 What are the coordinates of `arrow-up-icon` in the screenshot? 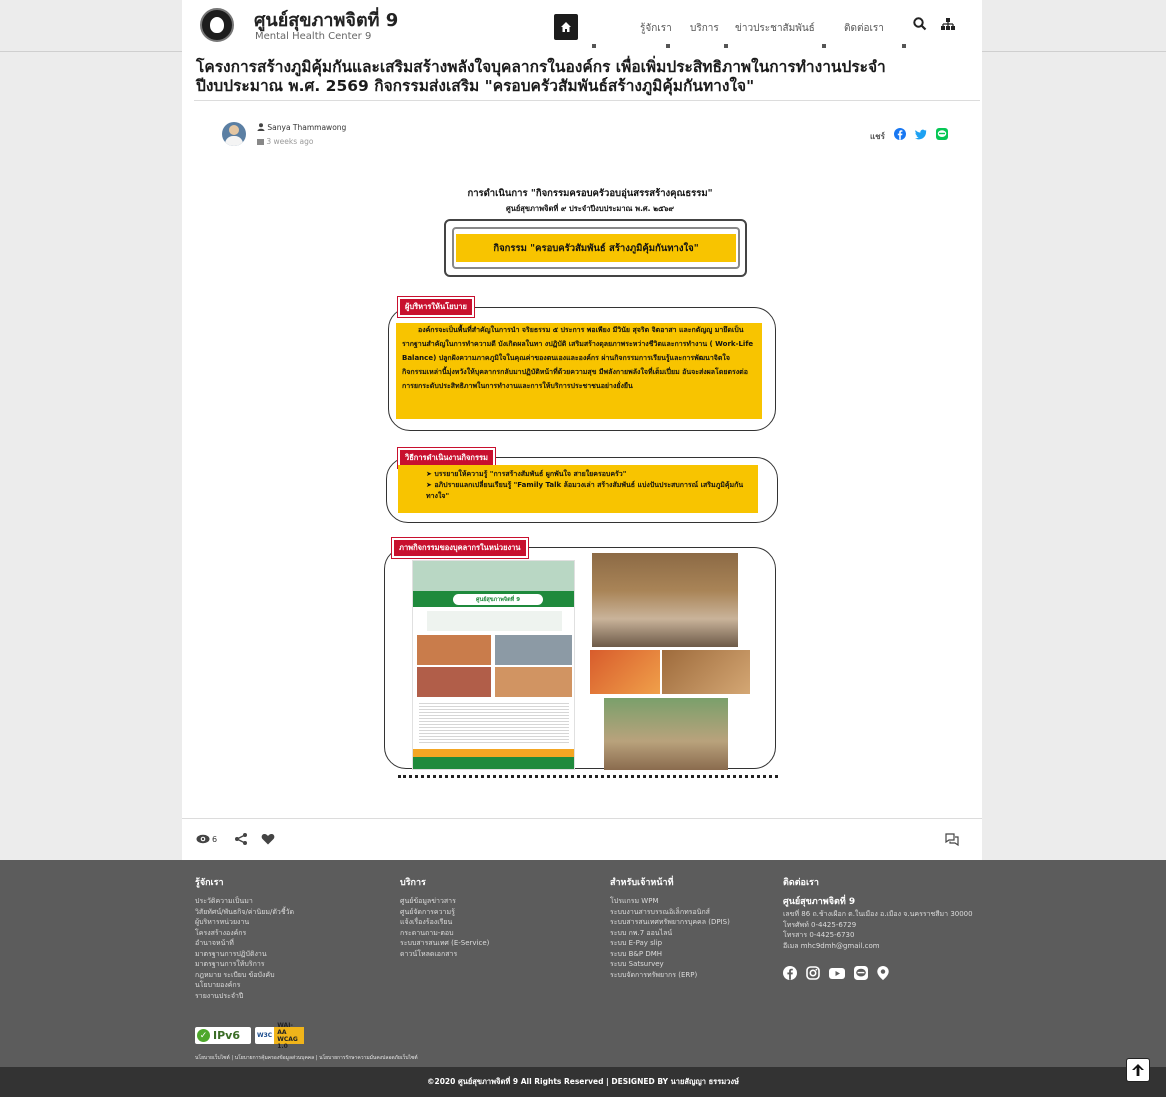 It's located at (1138, 1070).